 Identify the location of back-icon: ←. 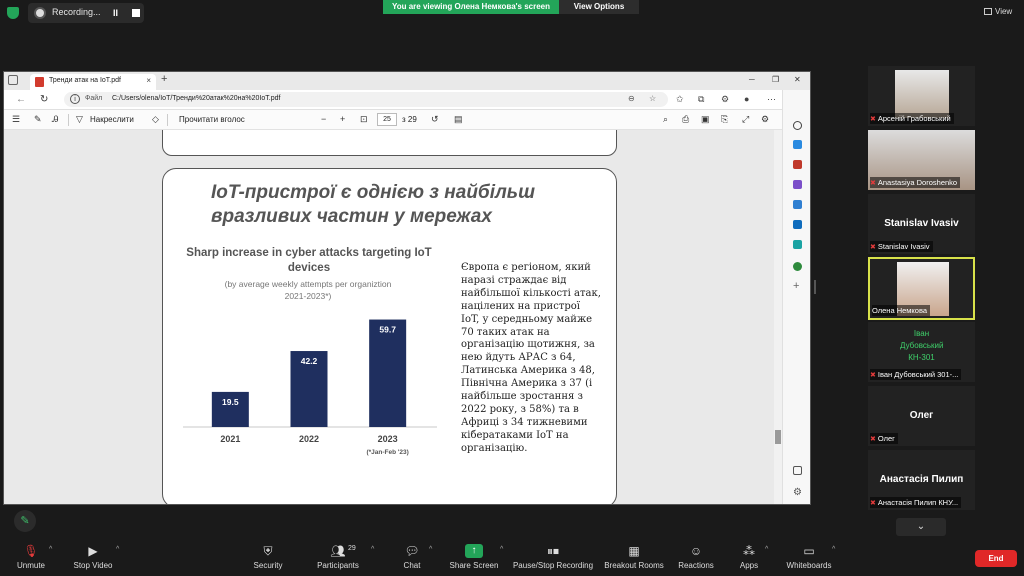
(21, 99).